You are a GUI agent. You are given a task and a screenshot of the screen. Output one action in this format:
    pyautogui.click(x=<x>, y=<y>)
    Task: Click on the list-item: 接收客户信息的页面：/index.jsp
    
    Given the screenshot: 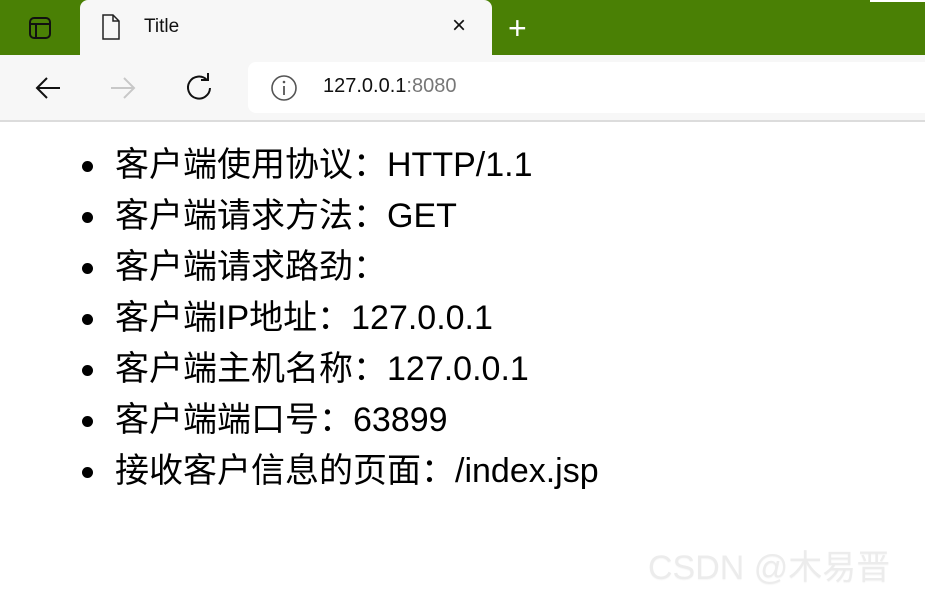 What is the action you would take?
    pyautogui.click(x=340, y=471)
    